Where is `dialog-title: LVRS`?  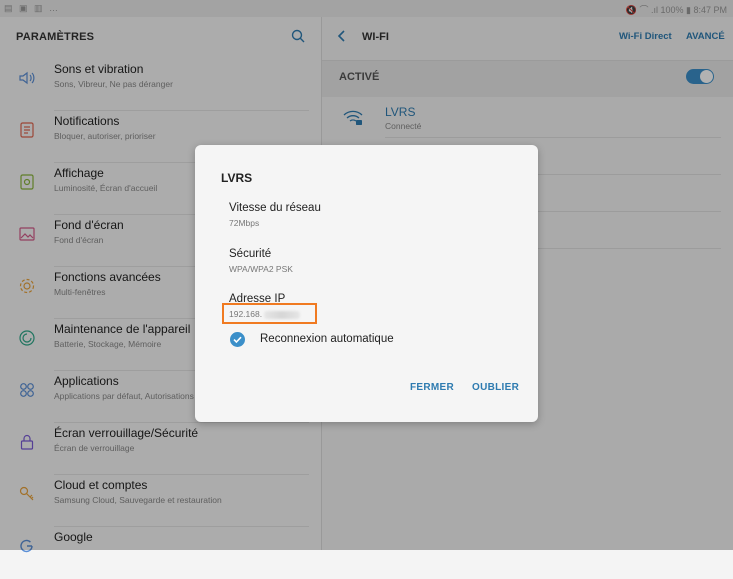 dialog-title: LVRS is located at coordinates (237, 178).